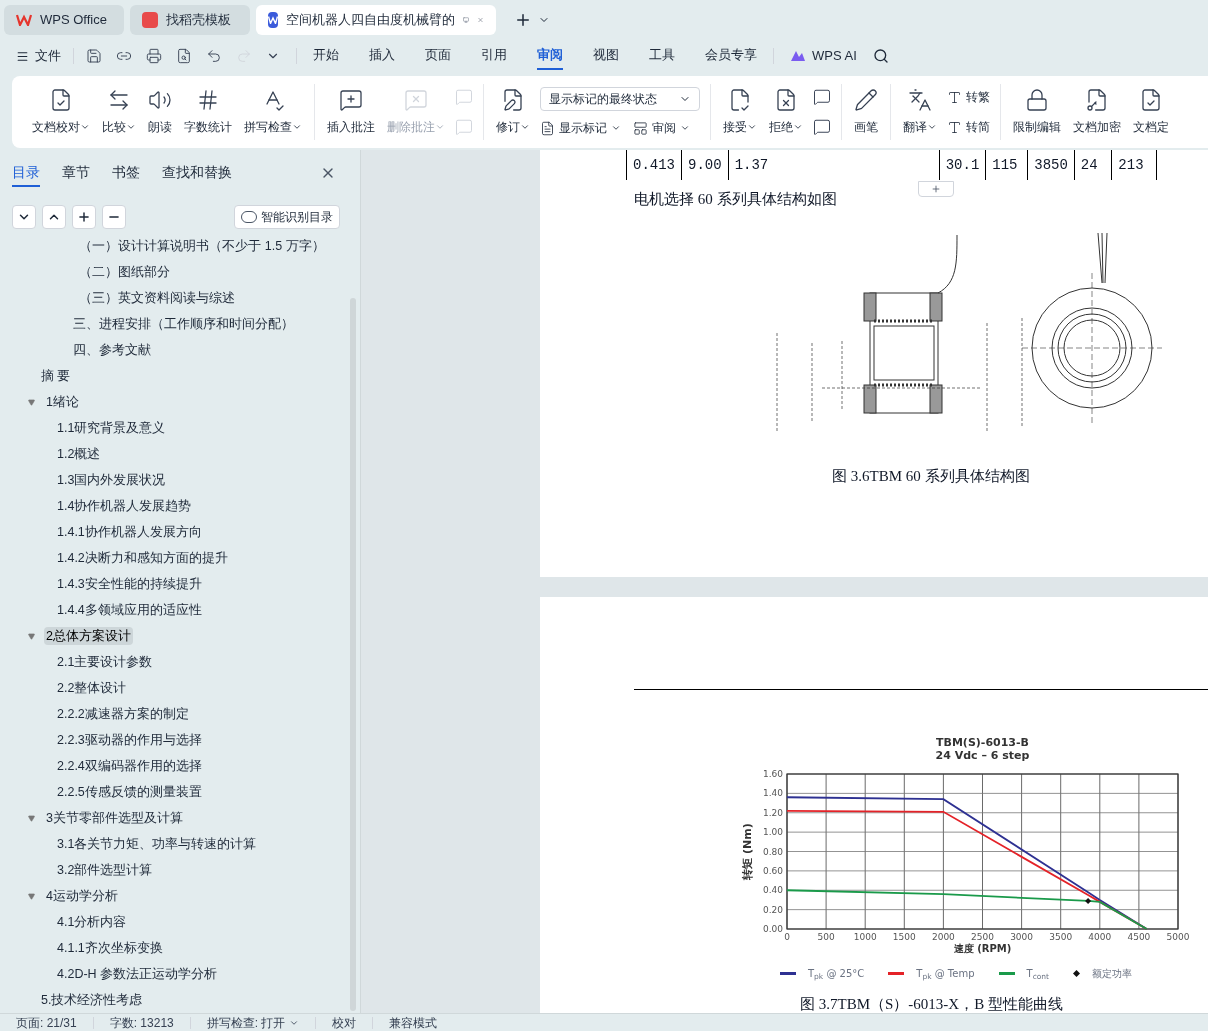 The image size is (1208, 1031). I want to click on outline-item: 3.1各关节力矩、功率与转速的计算, so click(157, 844).